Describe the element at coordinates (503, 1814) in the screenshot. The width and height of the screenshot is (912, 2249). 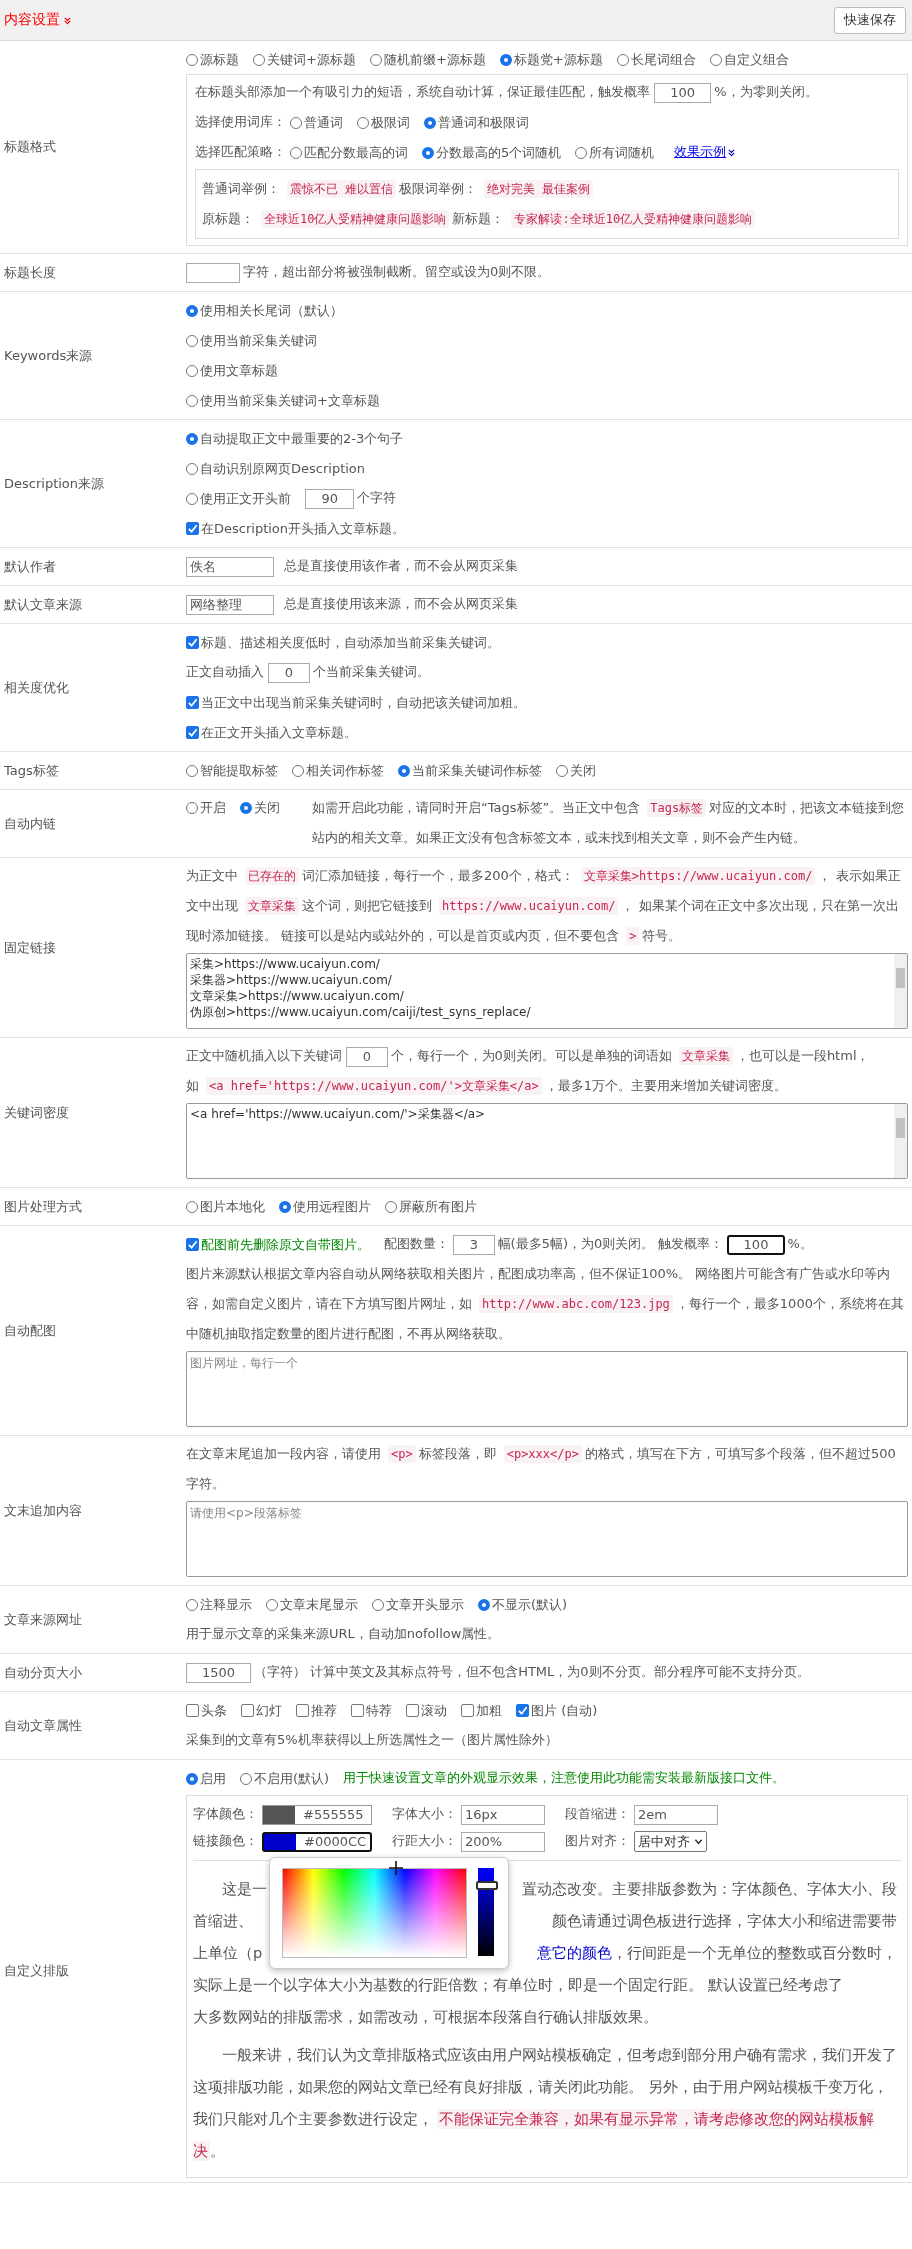
I see `text-input: 16px` at that location.